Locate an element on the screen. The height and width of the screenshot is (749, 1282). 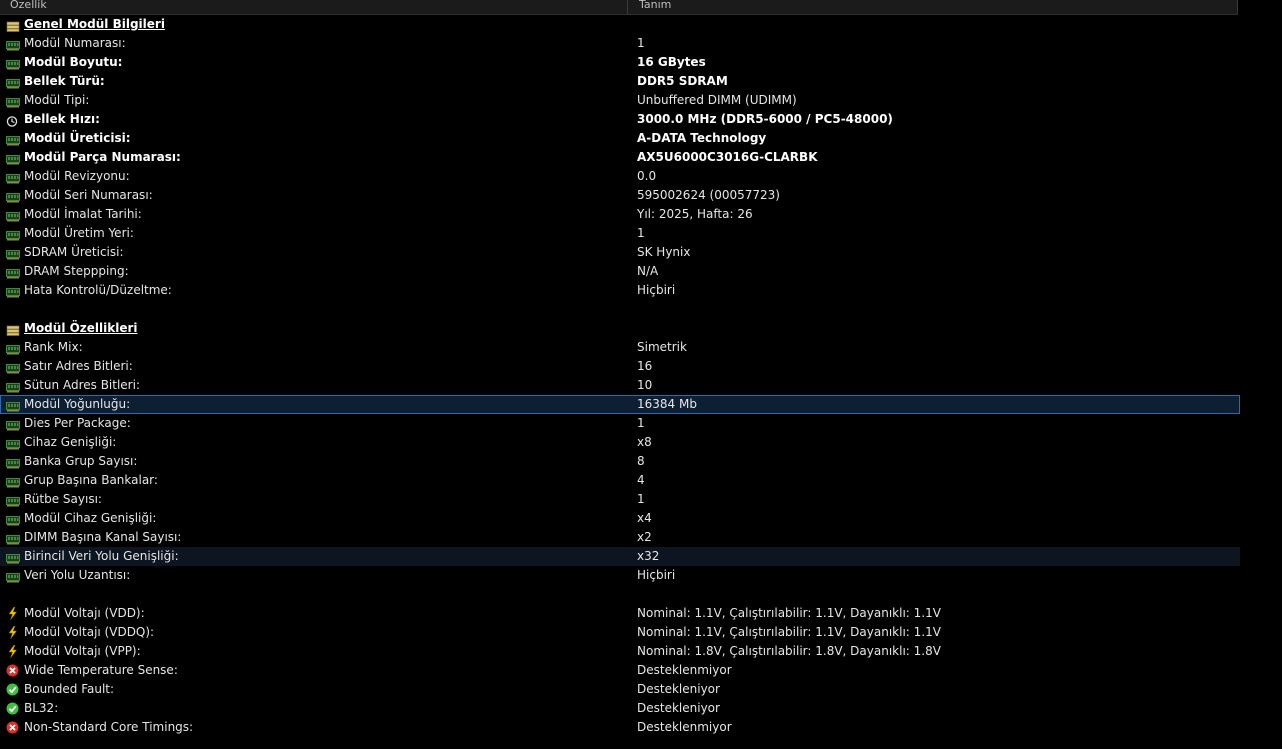
property-value: 16 is located at coordinates (645, 366).